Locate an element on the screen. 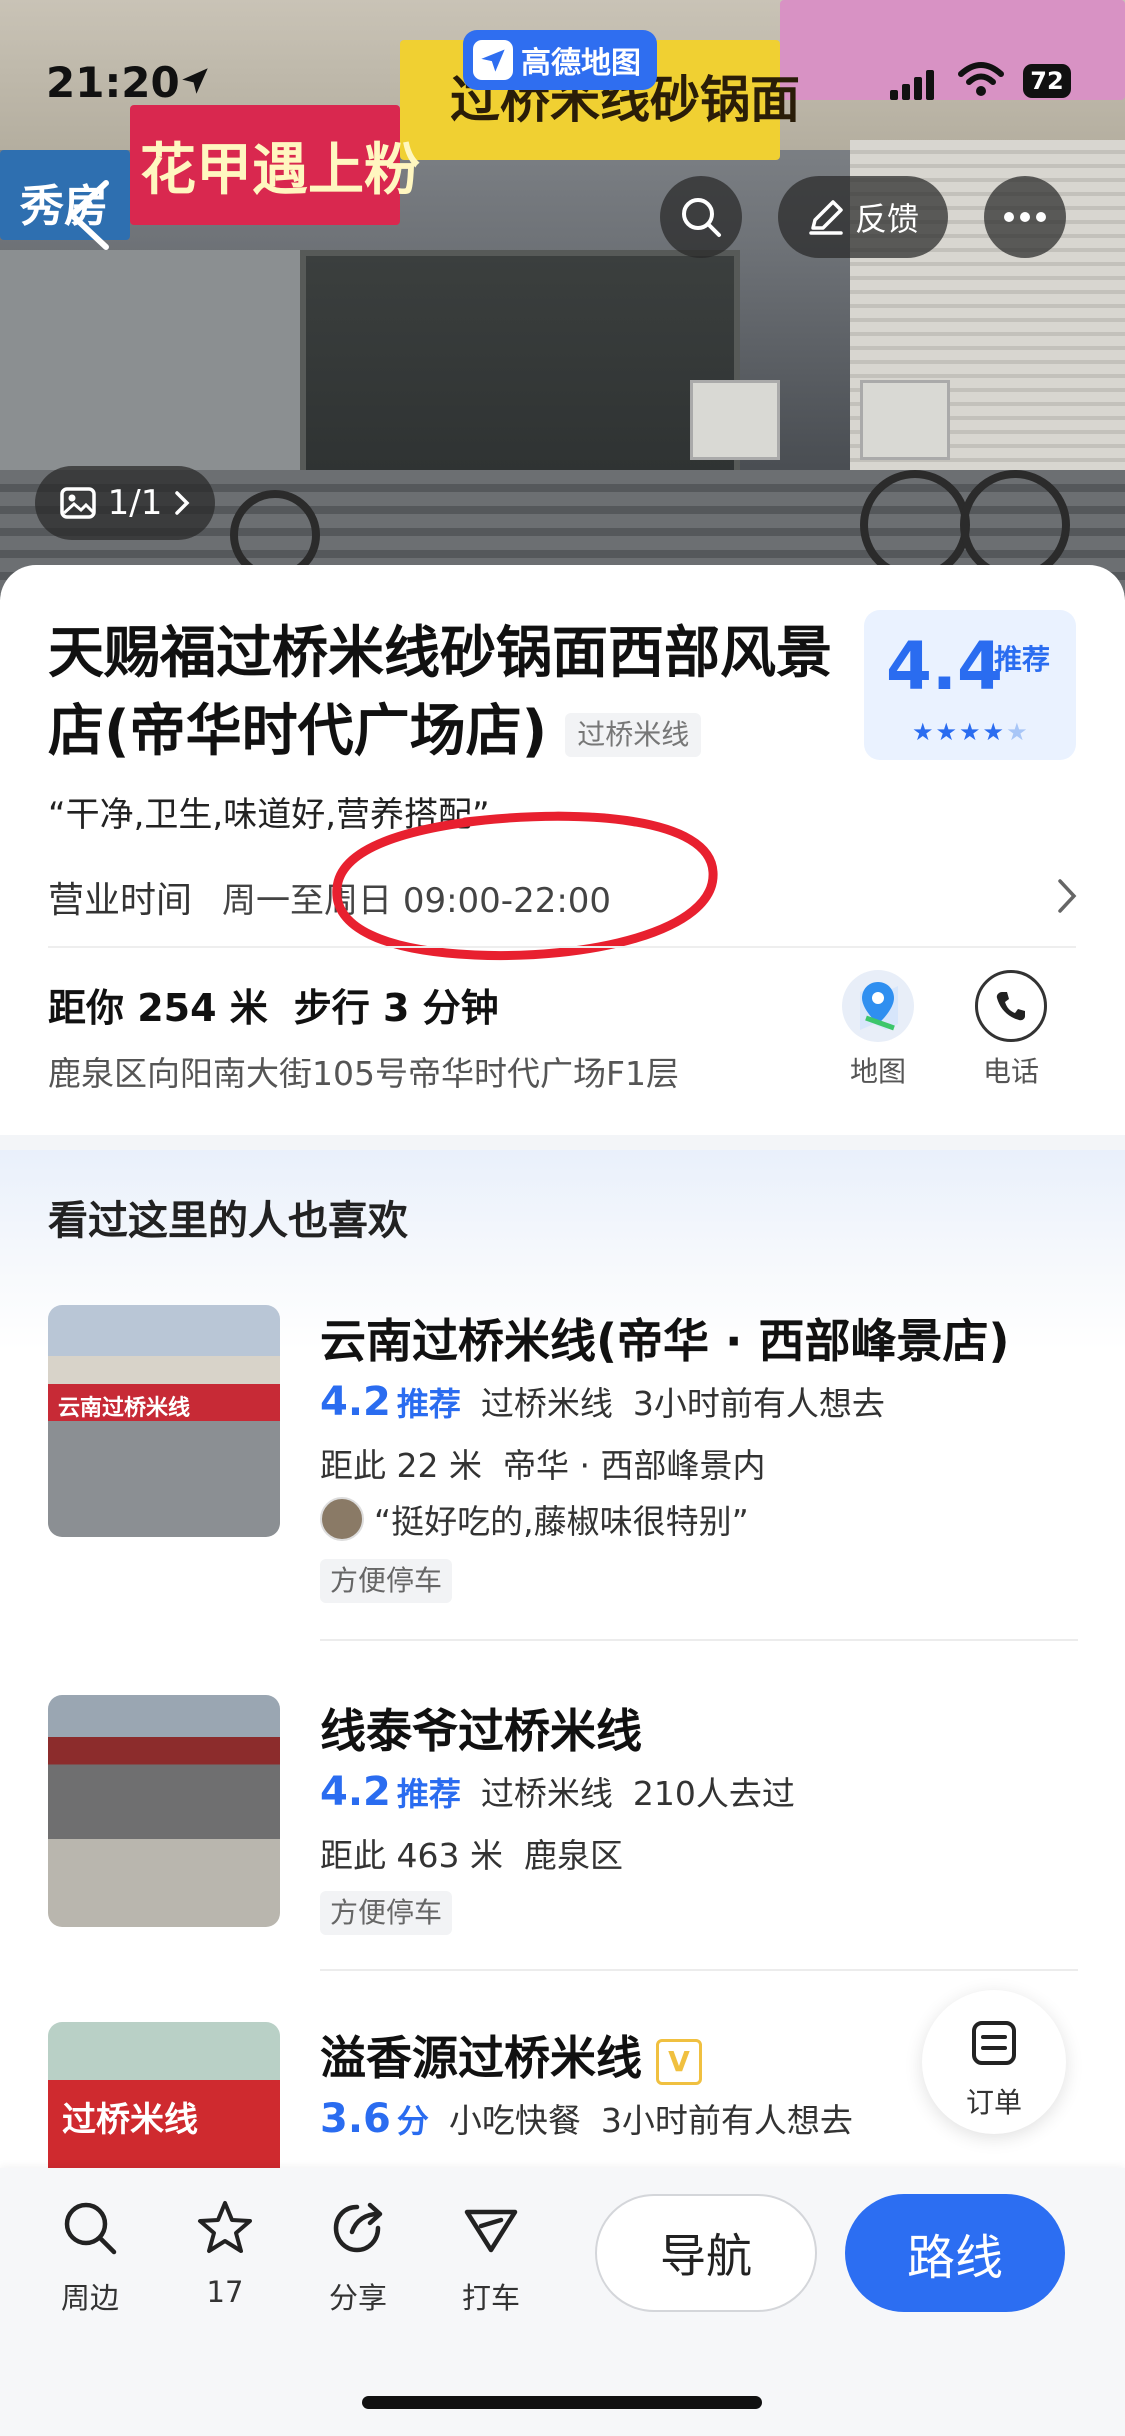 The image size is (1125, 2436). favorite-button: 17 is located at coordinates (225, 2253).